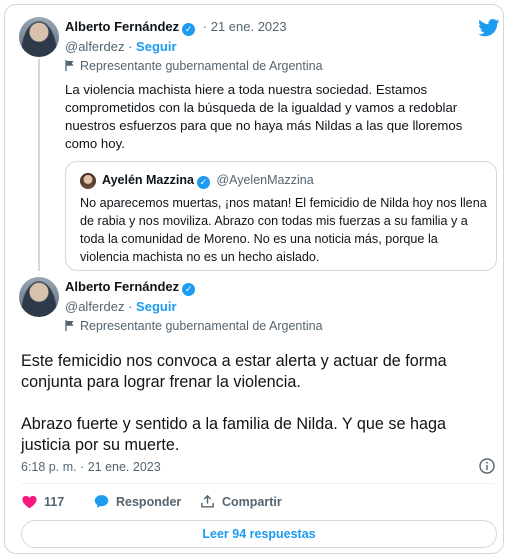  Describe the element at coordinates (29, 502) in the screenshot. I see `heart-icon` at that location.